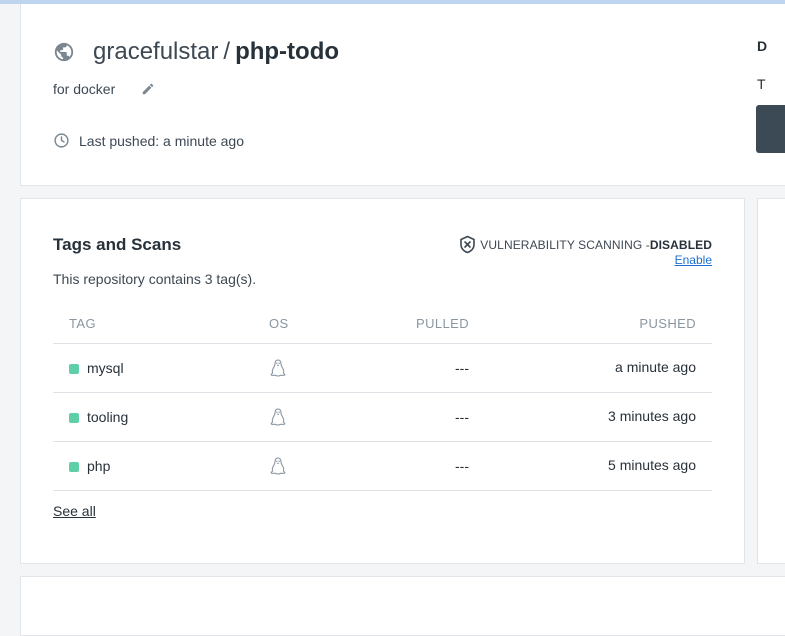 Image resolution: width=785 pixels, height=636 pixels. Describe the element at coordinates (382, 417) in the screenshot. I see `table-row: tooling --- 3 minutes ago` at that location.